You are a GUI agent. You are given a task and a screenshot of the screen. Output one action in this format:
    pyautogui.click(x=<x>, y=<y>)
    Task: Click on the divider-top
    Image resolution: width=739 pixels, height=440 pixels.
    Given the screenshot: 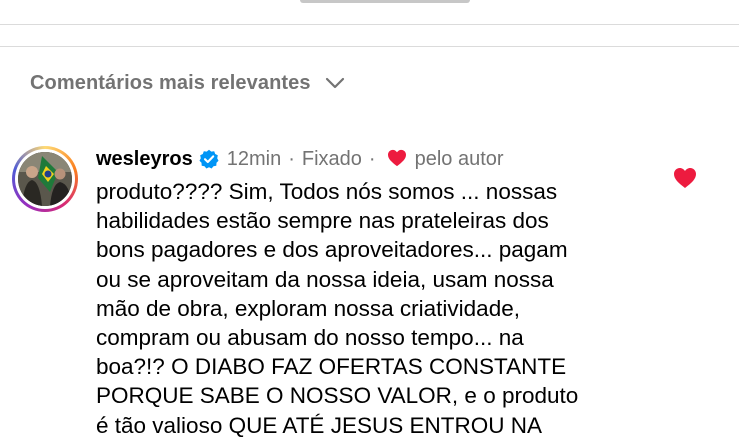 What is the action you would take?
    pyautogui.click(x=369, y=24)
    